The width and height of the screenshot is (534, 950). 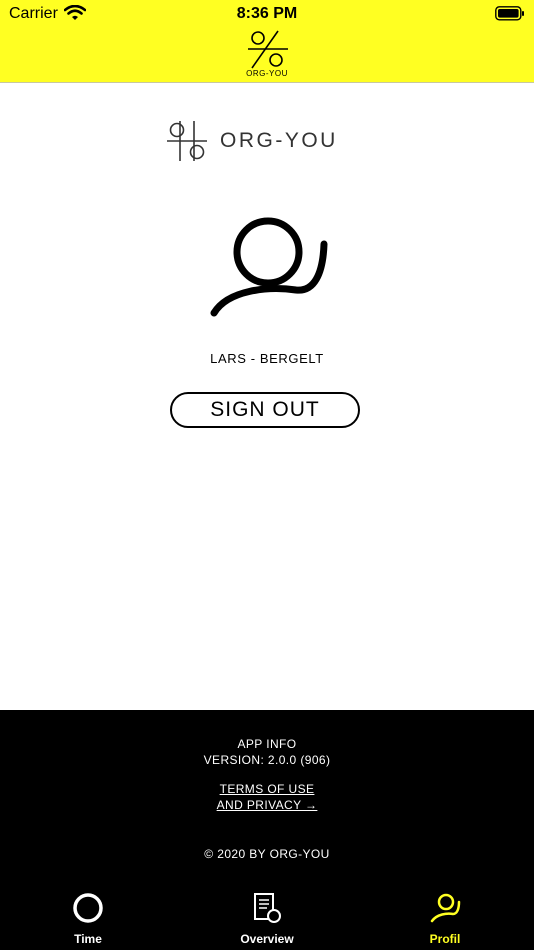 I want to click on tab-overview: Overview, so click(x=267, y=917).